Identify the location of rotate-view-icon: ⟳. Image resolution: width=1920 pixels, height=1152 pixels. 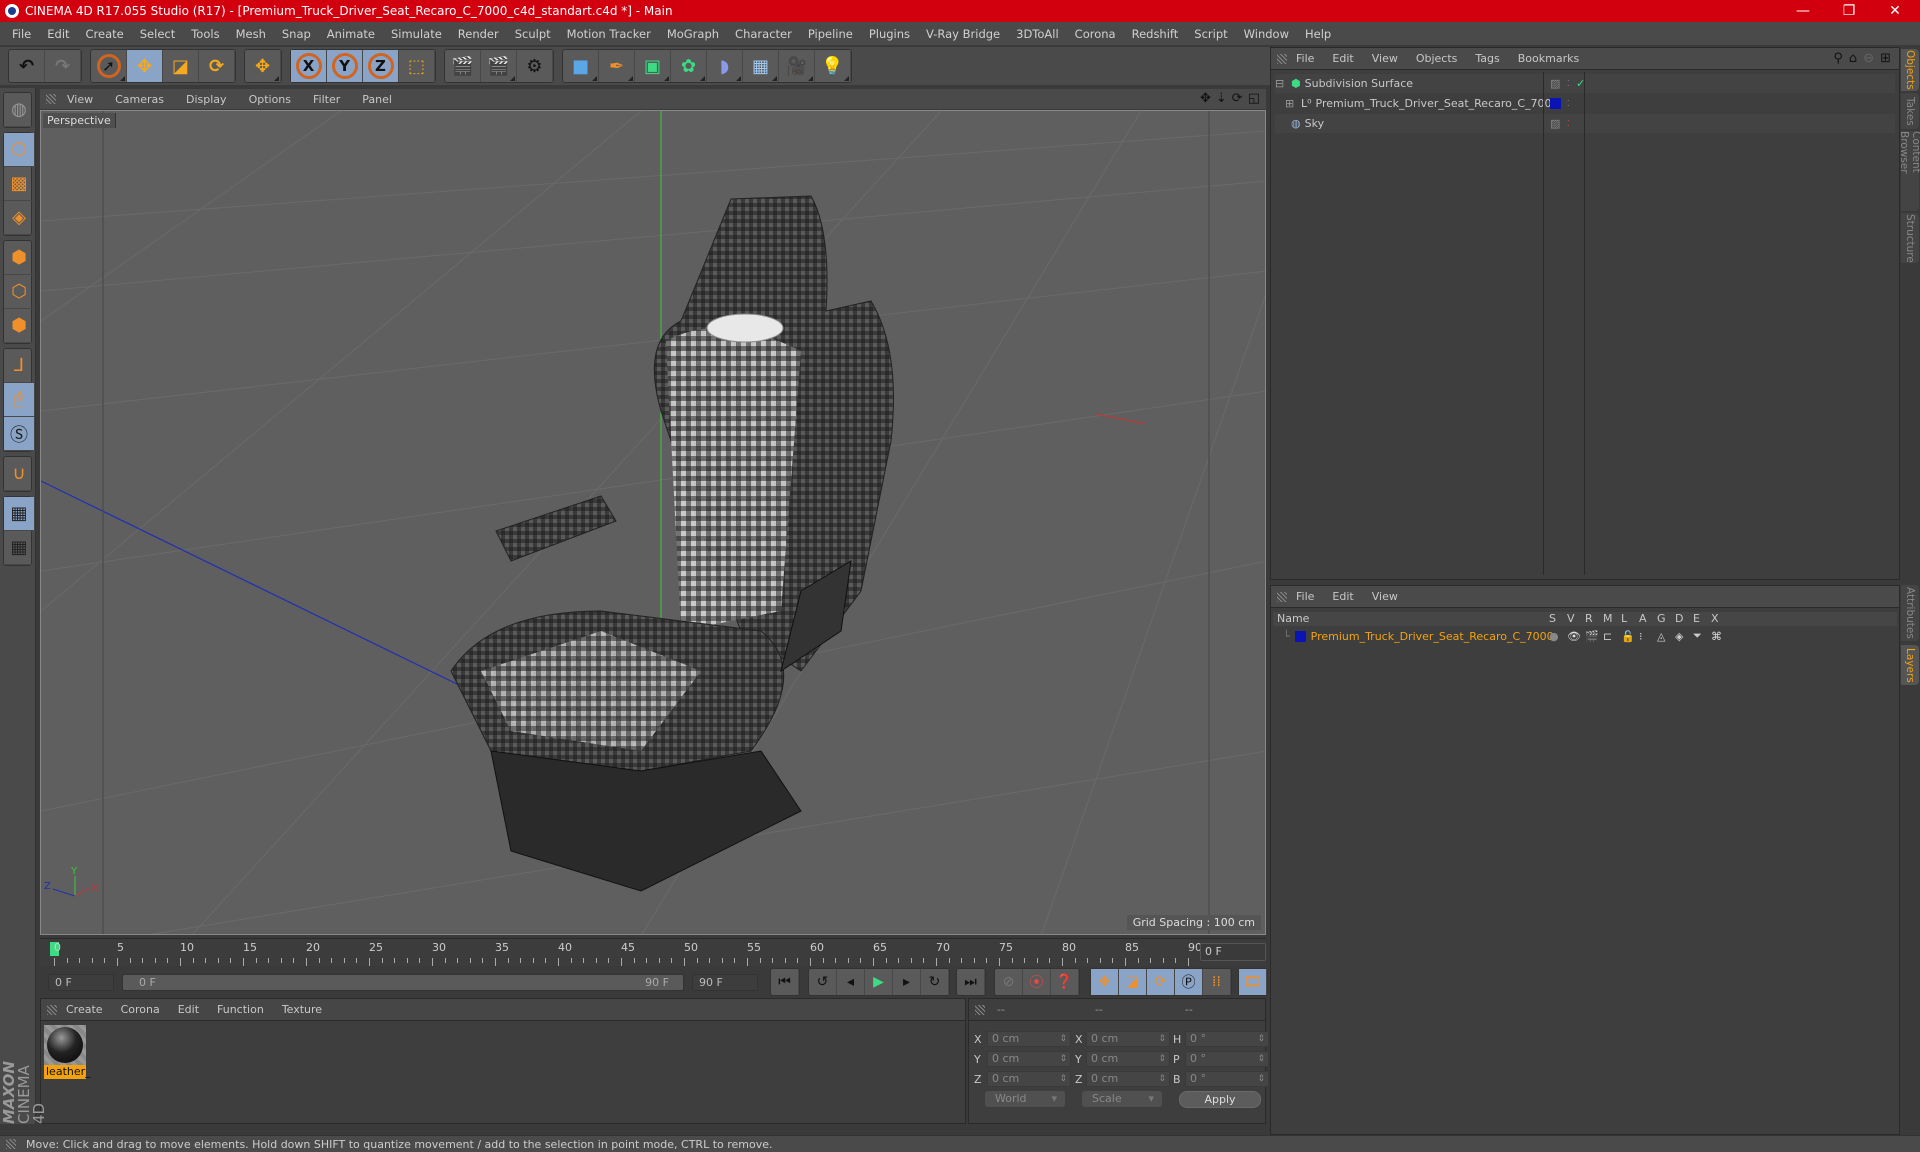
(1237, 98).